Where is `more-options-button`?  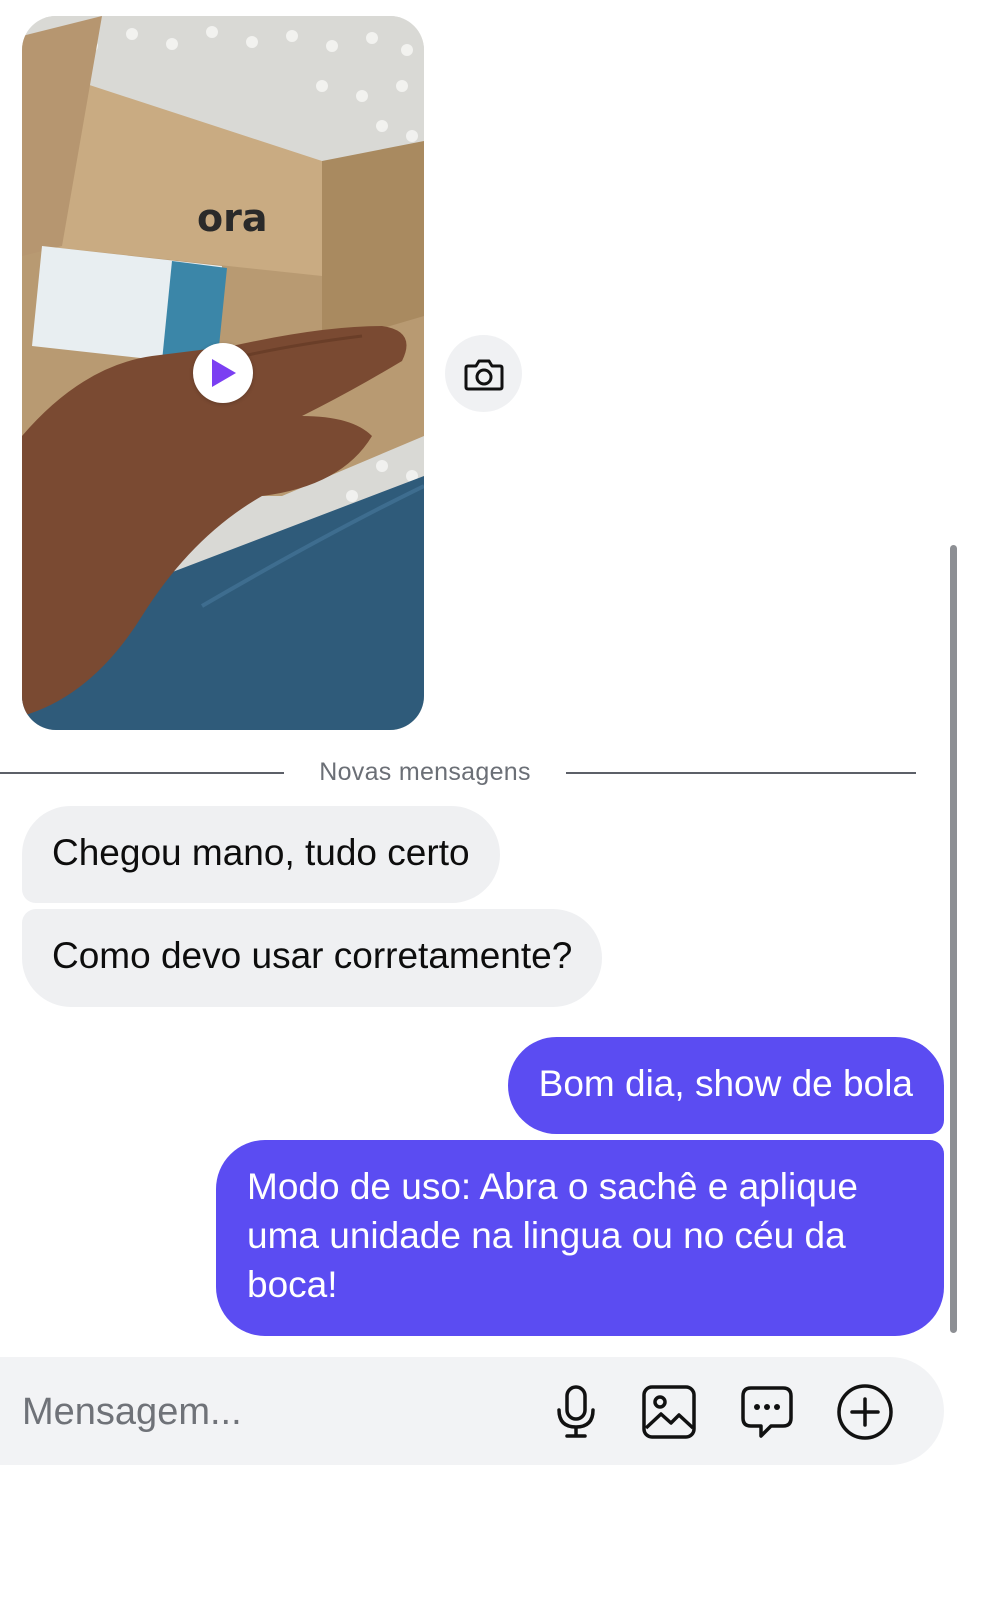
more-options-button is located at coordinates (865, 1412).